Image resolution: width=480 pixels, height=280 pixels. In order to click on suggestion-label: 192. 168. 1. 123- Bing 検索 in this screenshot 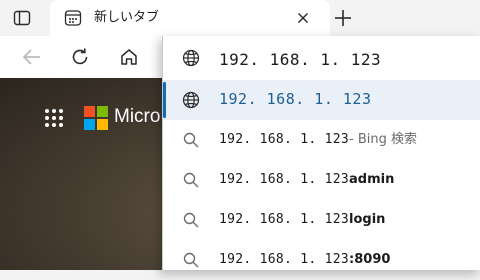, I will do `click(318, 140)`.